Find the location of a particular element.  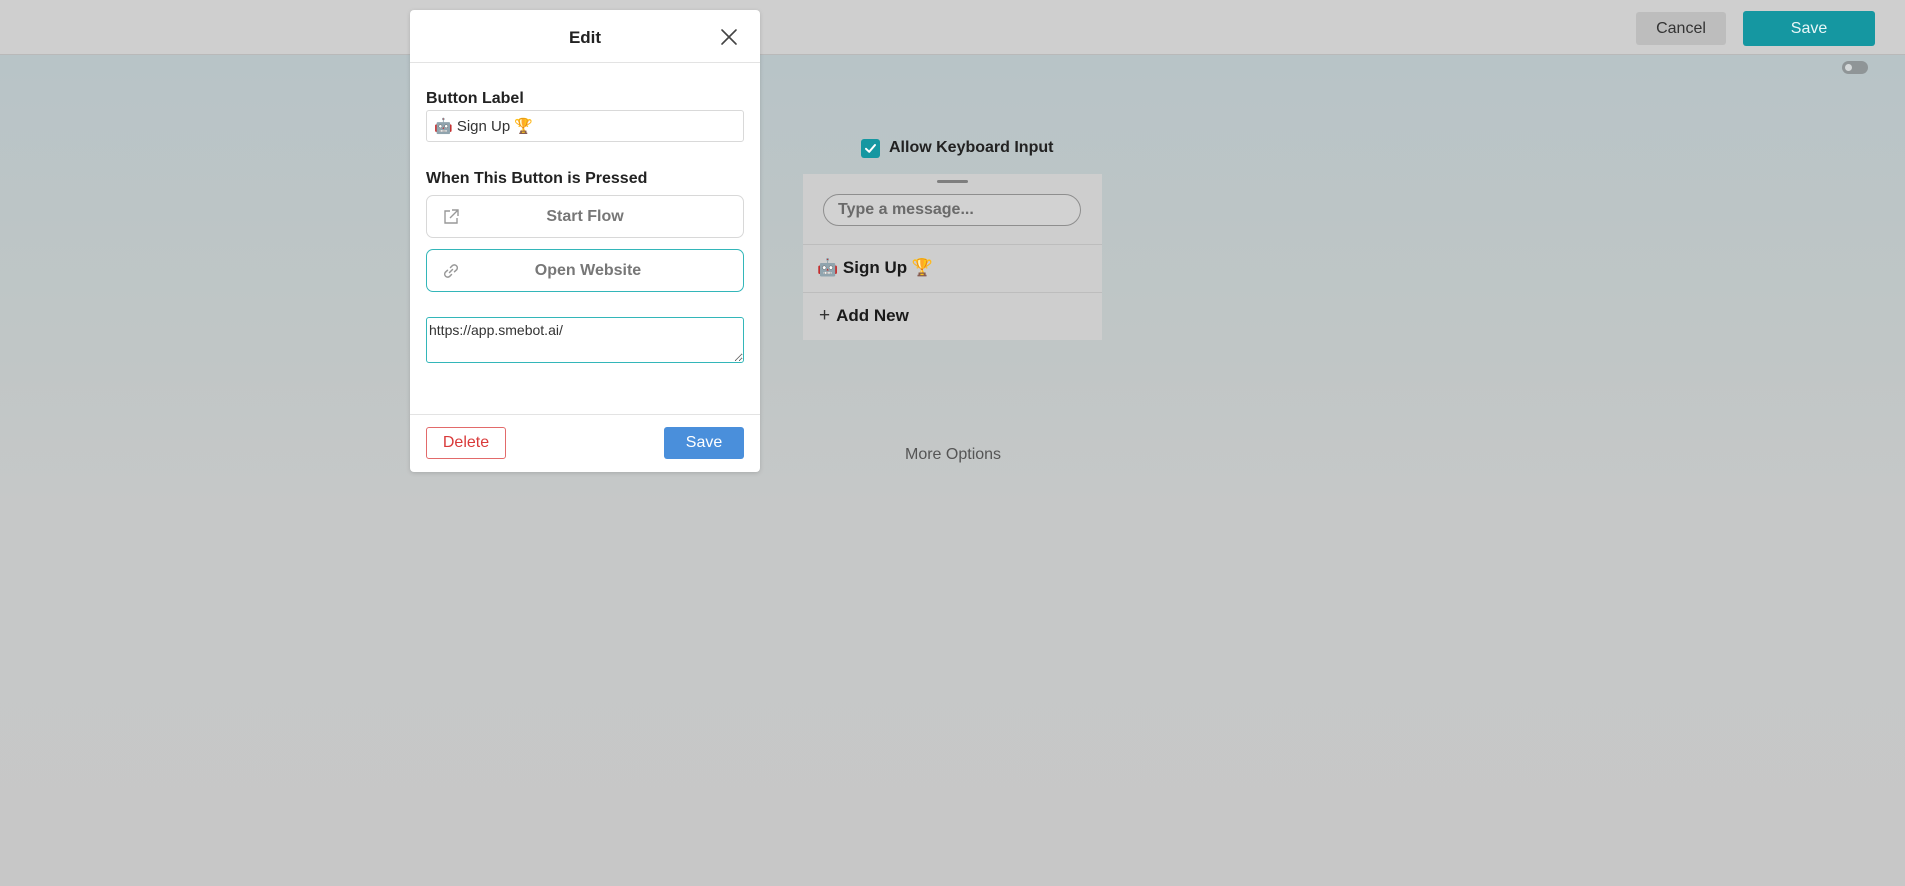

modal-title: Edit is located at coordinates (585, 37).